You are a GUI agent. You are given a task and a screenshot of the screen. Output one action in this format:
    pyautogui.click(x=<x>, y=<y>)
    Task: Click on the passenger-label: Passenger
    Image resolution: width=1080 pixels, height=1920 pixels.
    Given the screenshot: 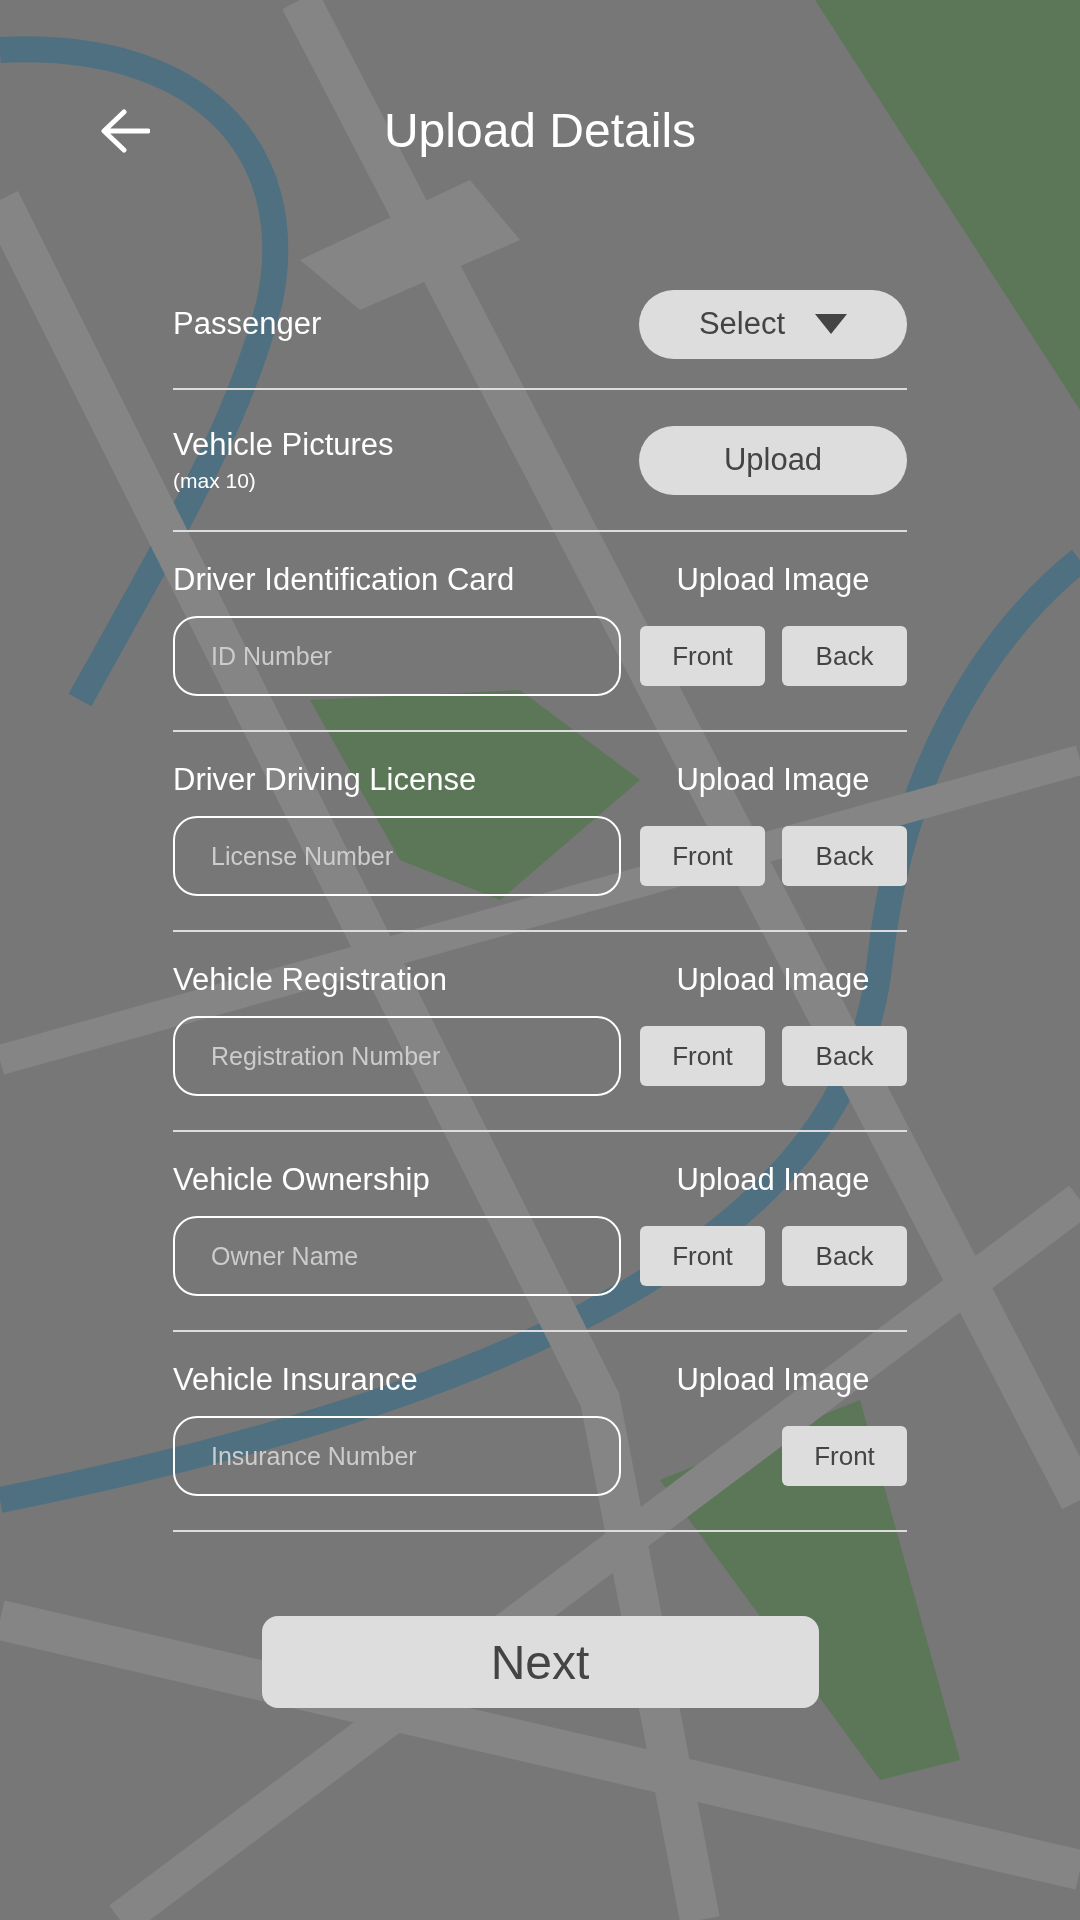 What is the action you would take?
    pyautogui.click(x=247, y=324)
    